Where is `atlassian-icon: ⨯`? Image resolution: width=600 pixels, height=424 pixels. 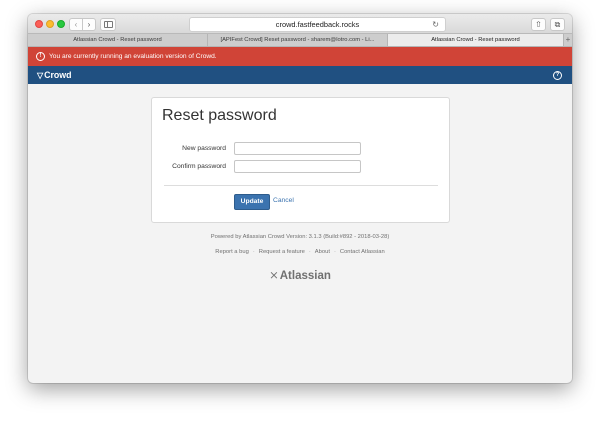 atlassian-icon: ⨯ is located at coordinates (274, 276).